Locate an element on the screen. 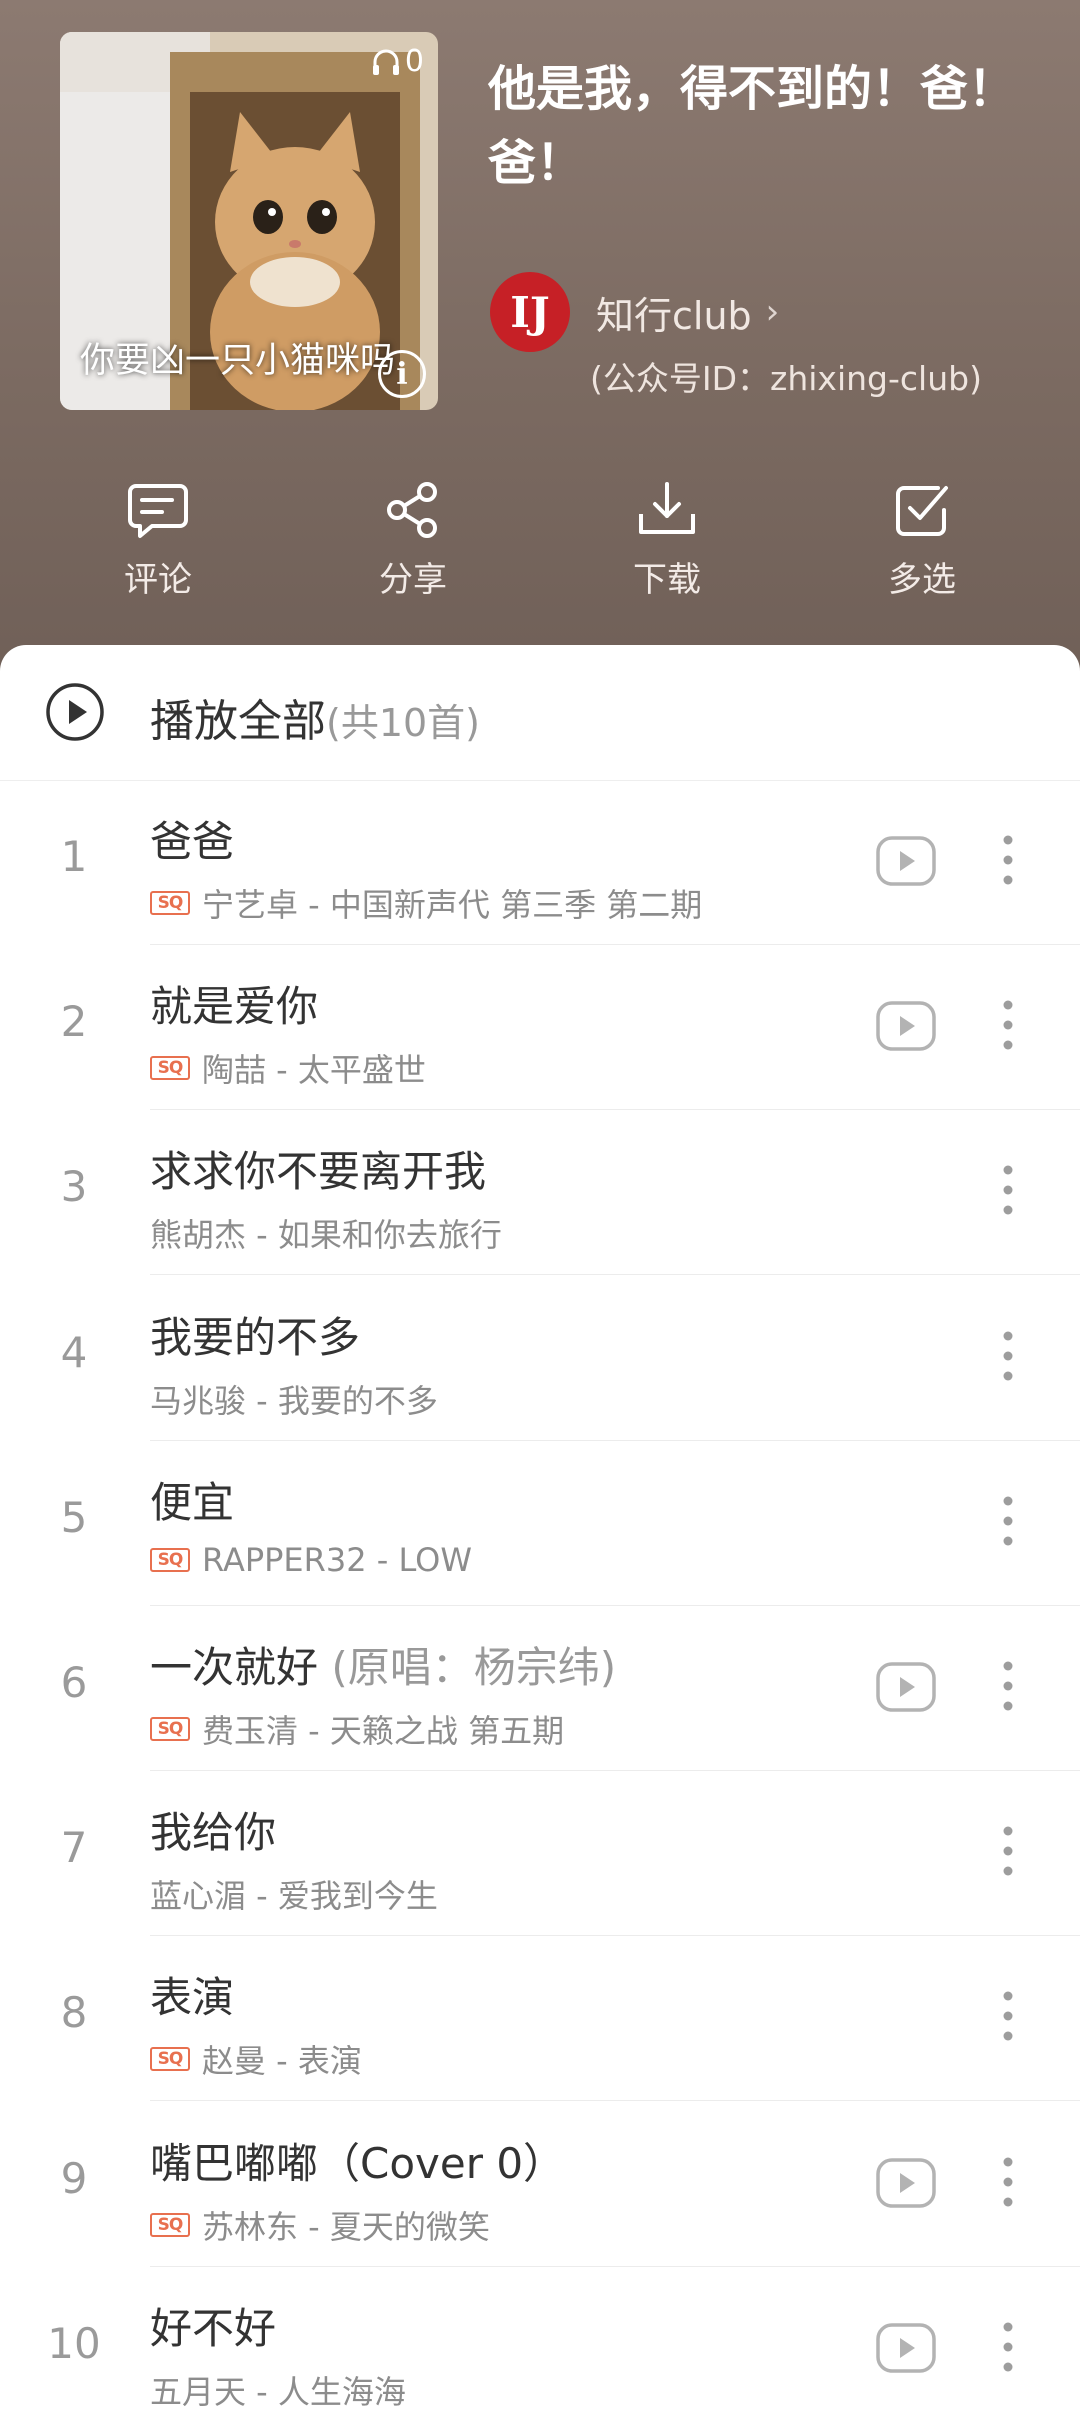  song-subtitle: SQ 苏林东 - 夏天的微笑 is located at coordinates (320, 2225).